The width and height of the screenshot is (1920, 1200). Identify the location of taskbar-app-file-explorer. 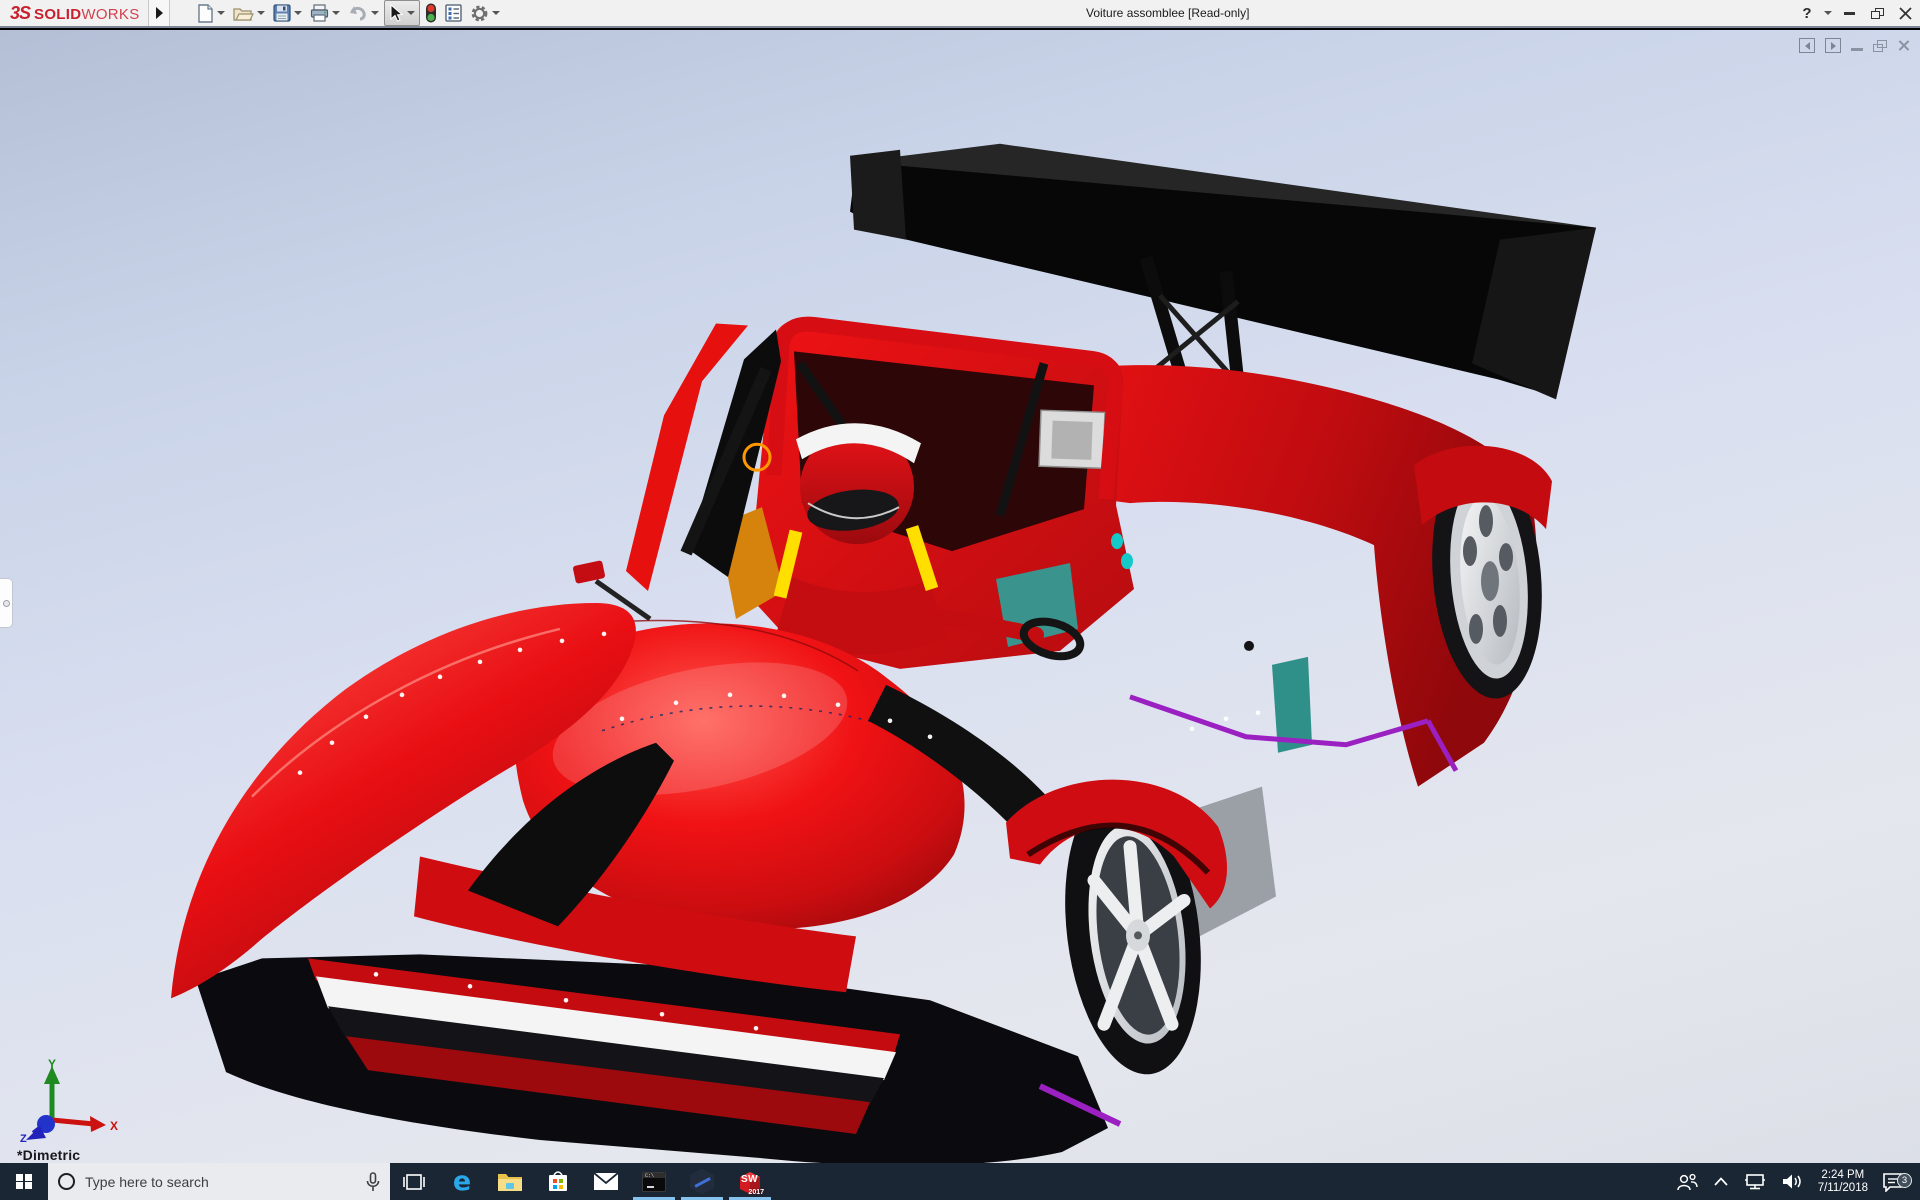
(510, 1181).